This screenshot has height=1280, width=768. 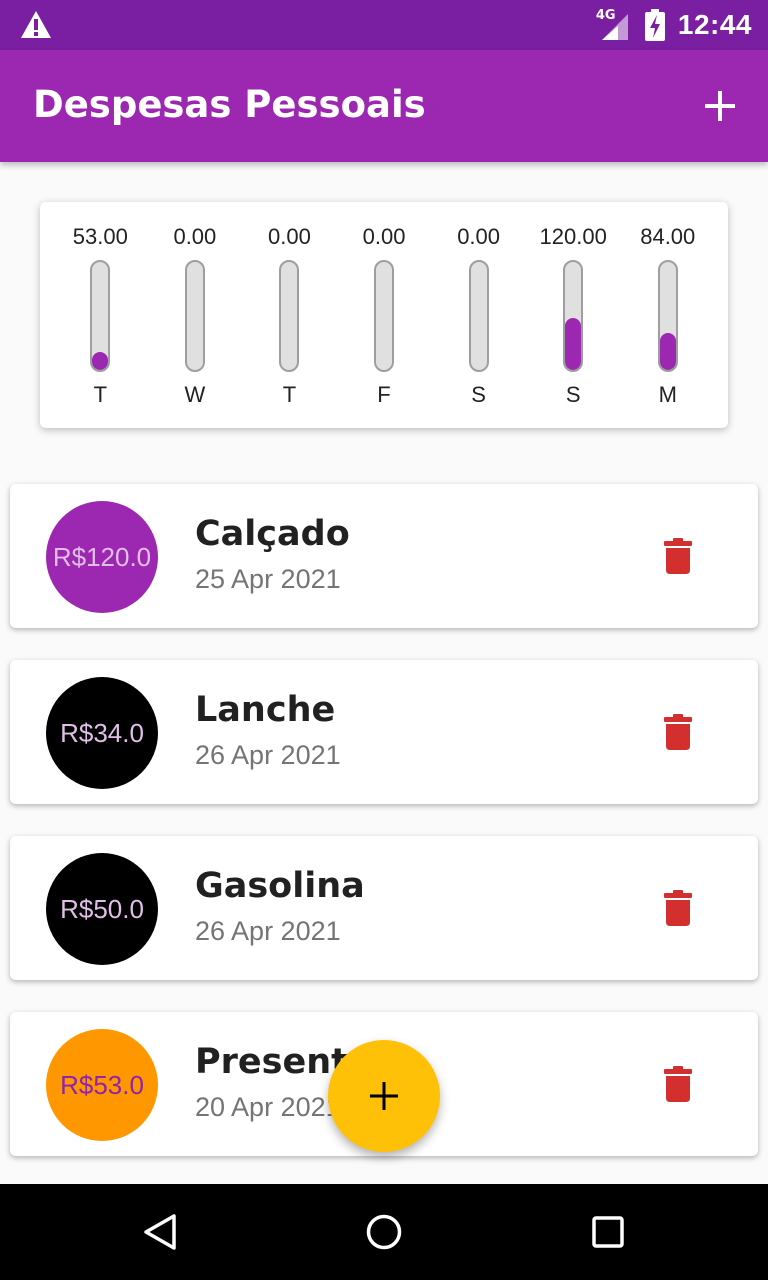 I want to click on bar-day-label: F, so click(x=384, y=394).